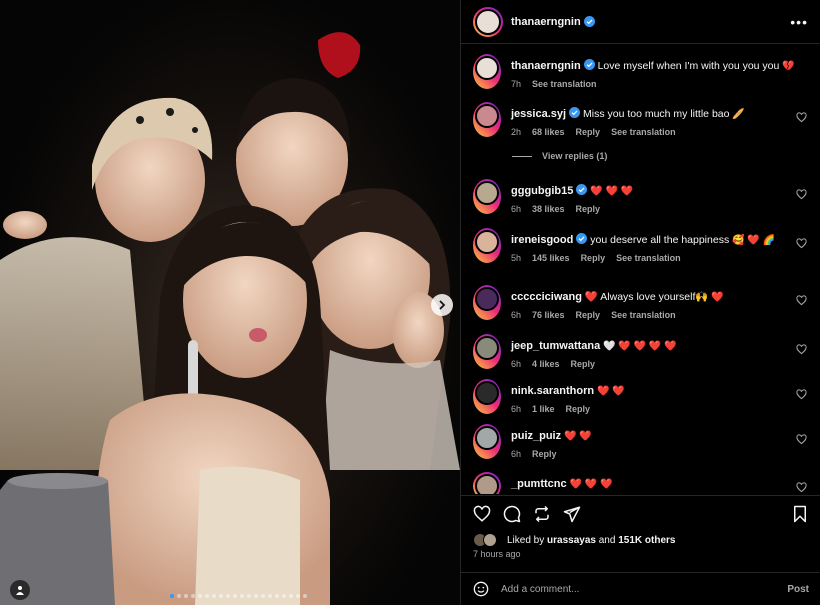 The height and width of the screenshot is (605, 820). I want to click on tagged-users-button, so click(20, 590).